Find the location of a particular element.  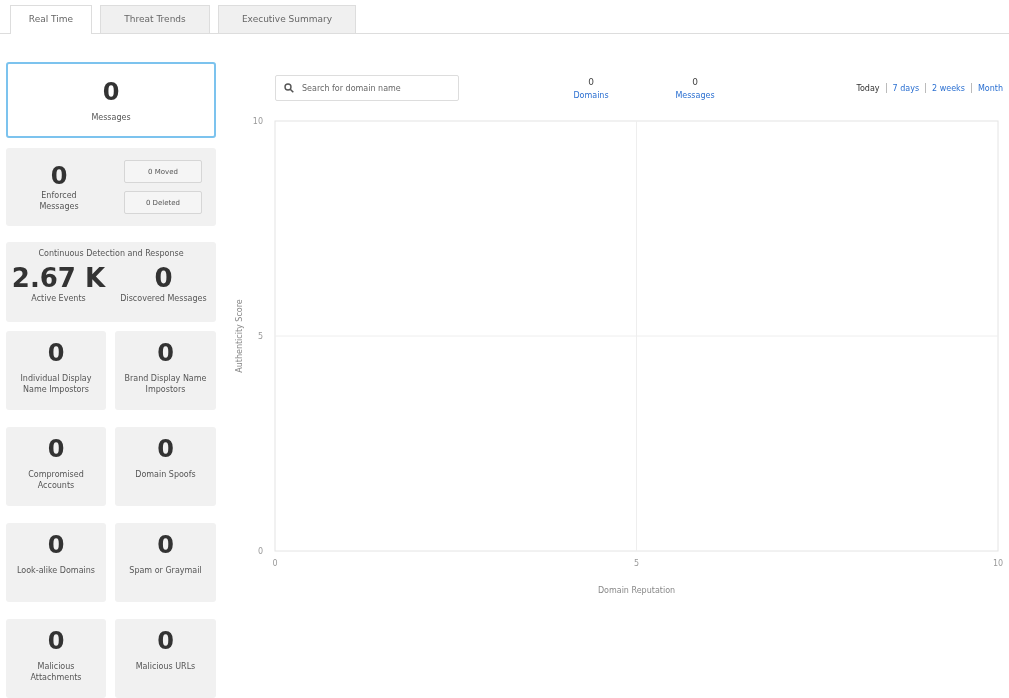

count-link: Domains is located at coordinates (591, 95).